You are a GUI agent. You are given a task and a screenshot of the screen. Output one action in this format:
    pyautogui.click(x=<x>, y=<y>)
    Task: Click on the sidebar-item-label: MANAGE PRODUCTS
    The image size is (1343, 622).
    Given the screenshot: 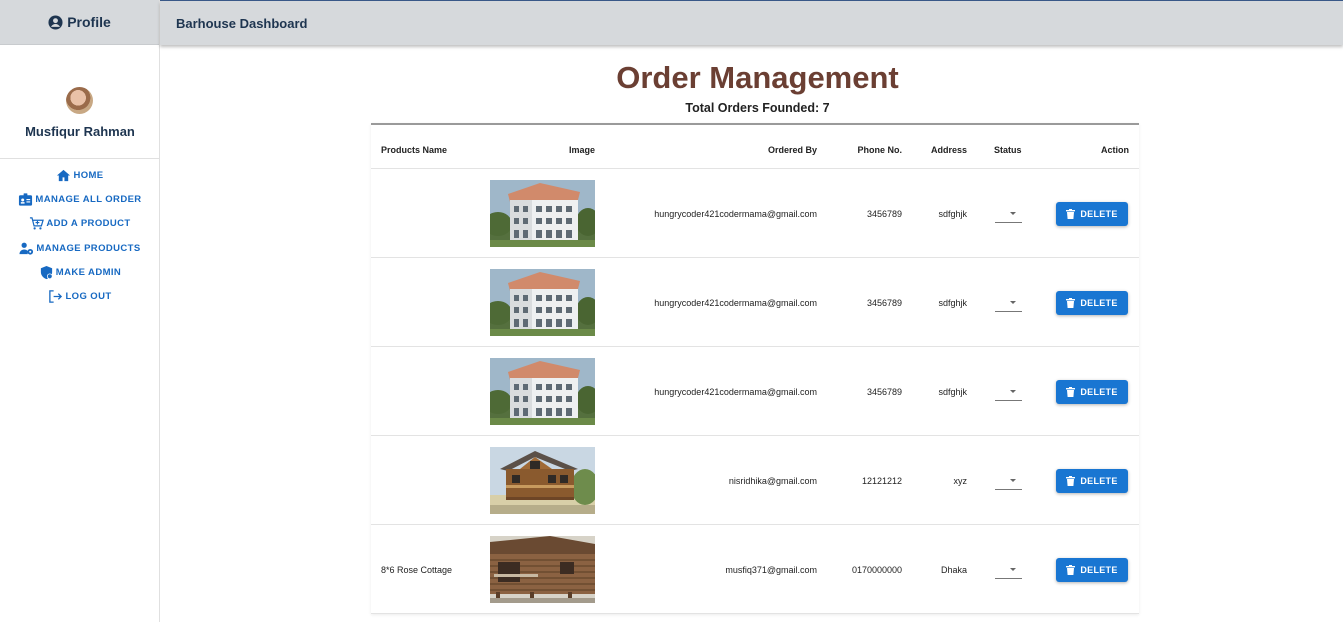 What is the action you would take?
    pyautogui.click(x=88, y=248)
    